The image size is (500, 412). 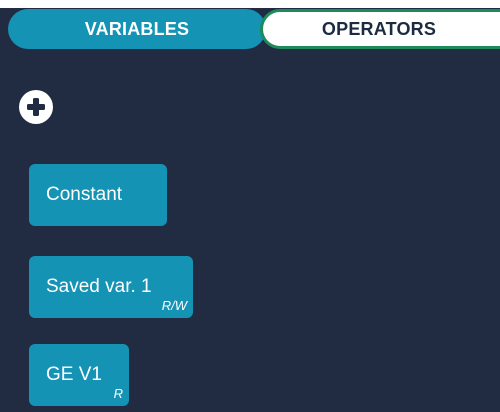 I want to click on variable-chip-ge-v1: GE V1 R, so click(x=79, y=375).